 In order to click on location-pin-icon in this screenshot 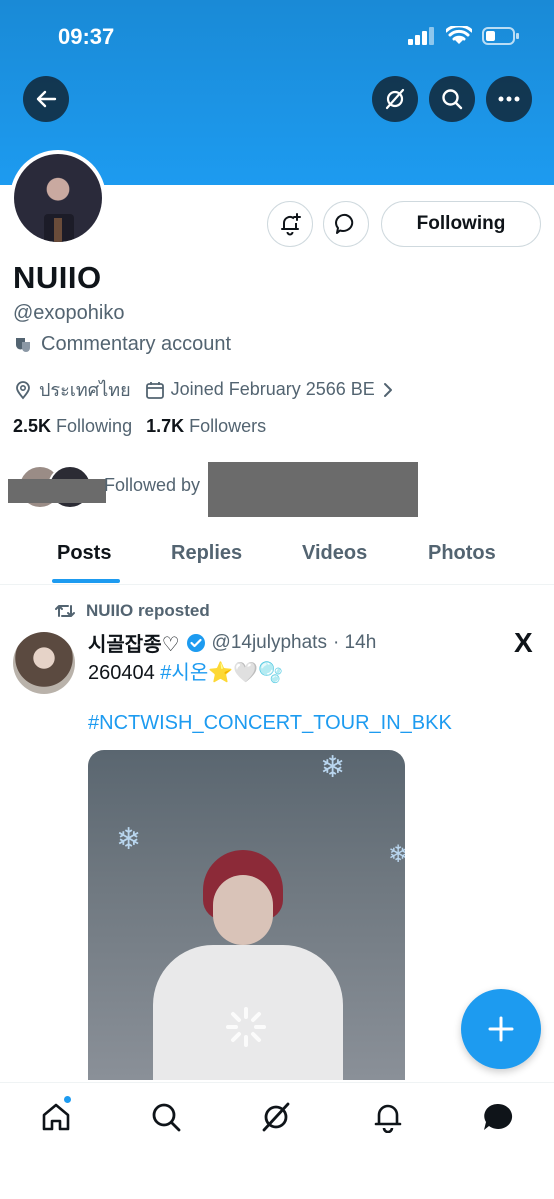, I will do `click(23, 389)`.